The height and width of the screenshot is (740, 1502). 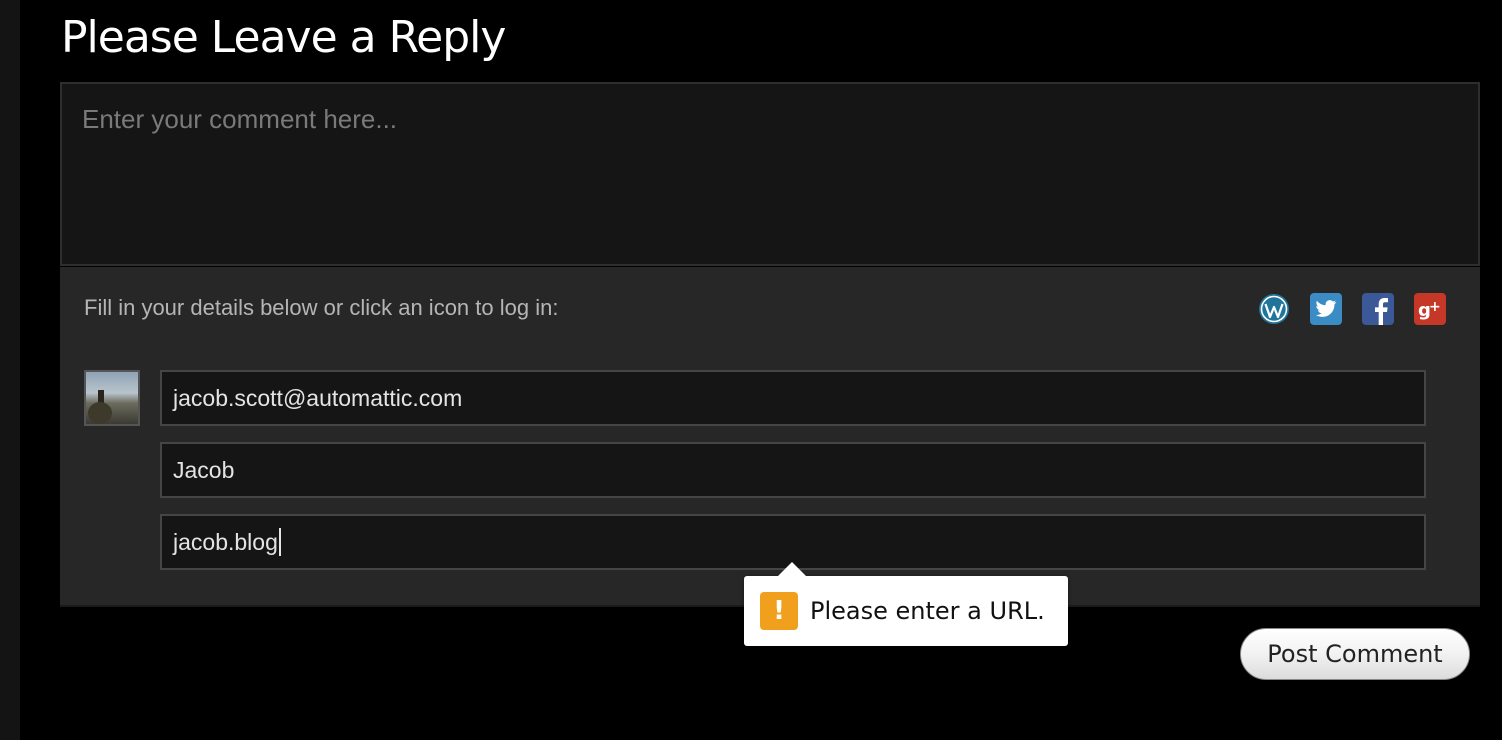 I want to click on facebook-icon, so click(x=1378, y=309).